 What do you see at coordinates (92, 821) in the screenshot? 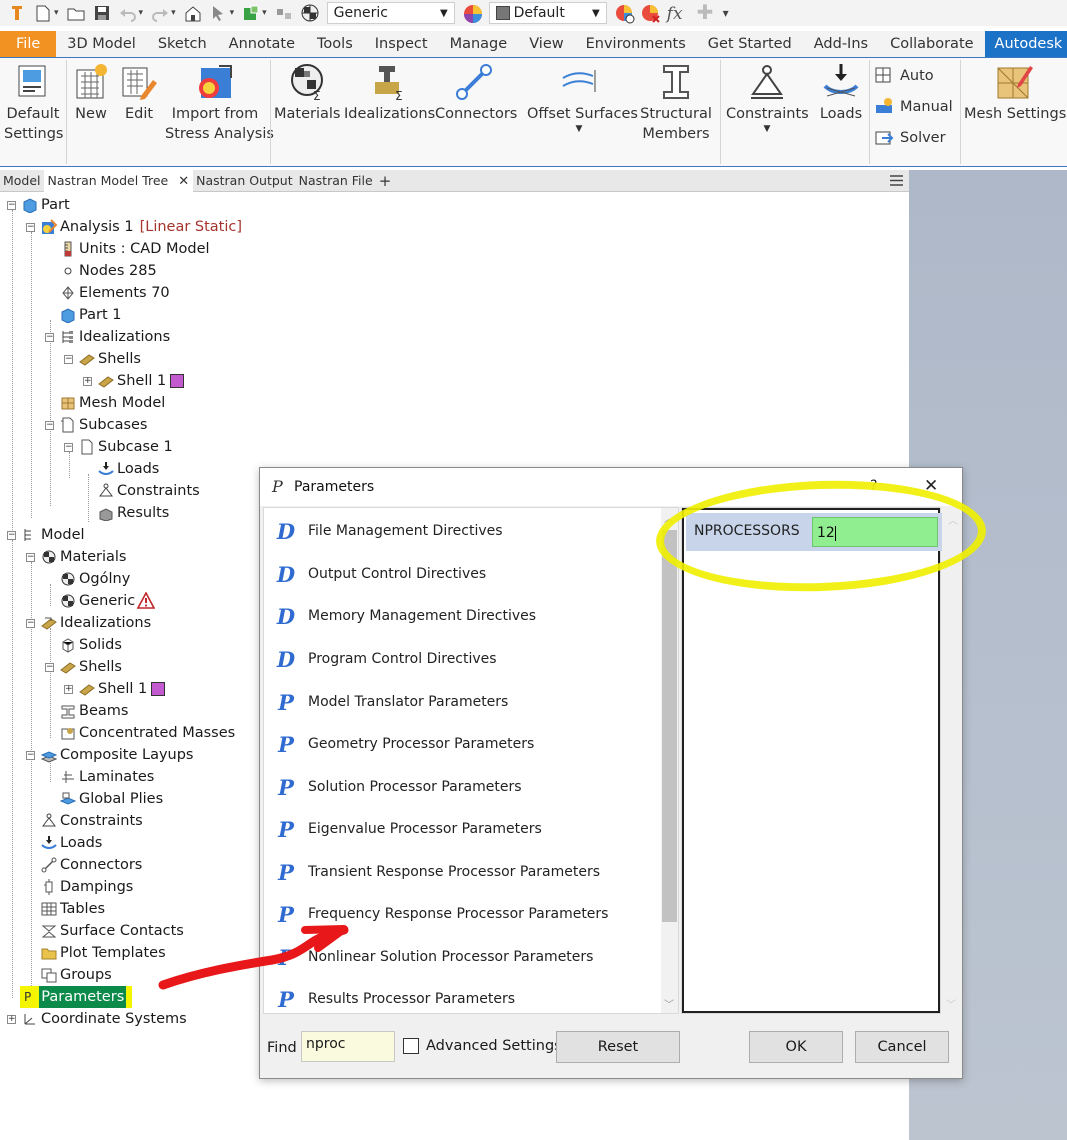
I see `tree-item-model-constraints: Constraints` at bounding box center [92, 821].